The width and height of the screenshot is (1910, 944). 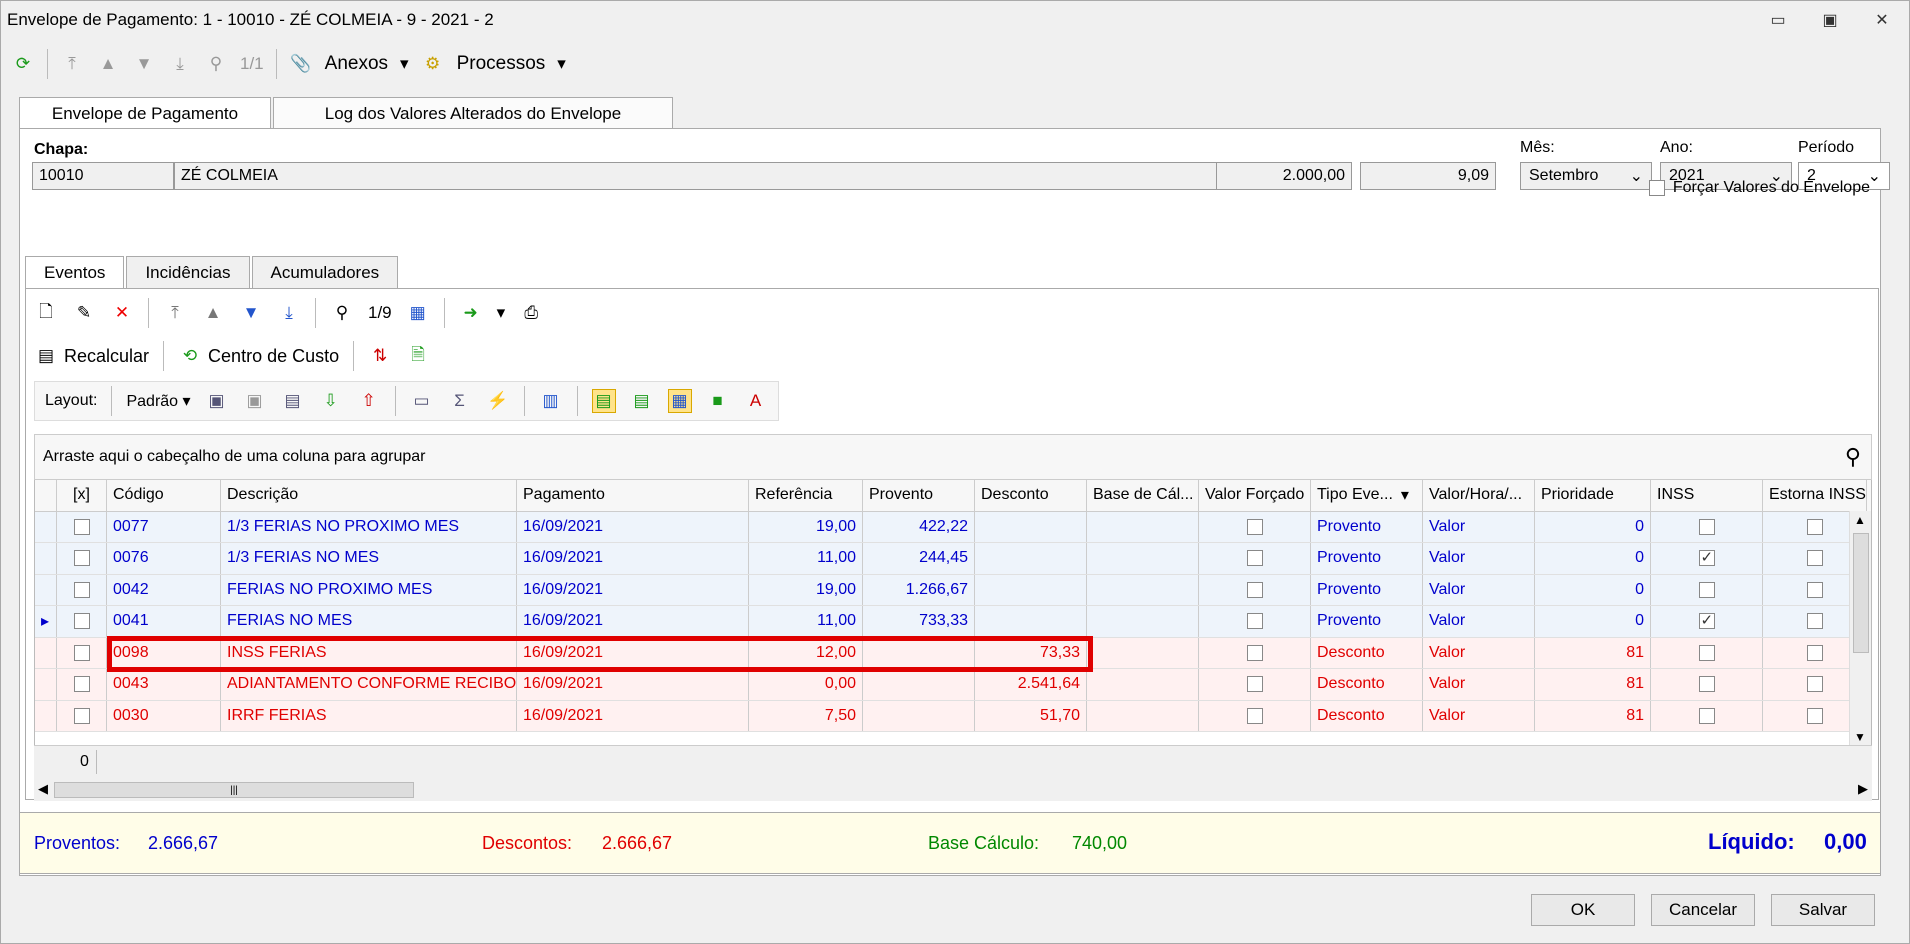 I want to click on column-header: Descrição, so click(x=369, y=495).